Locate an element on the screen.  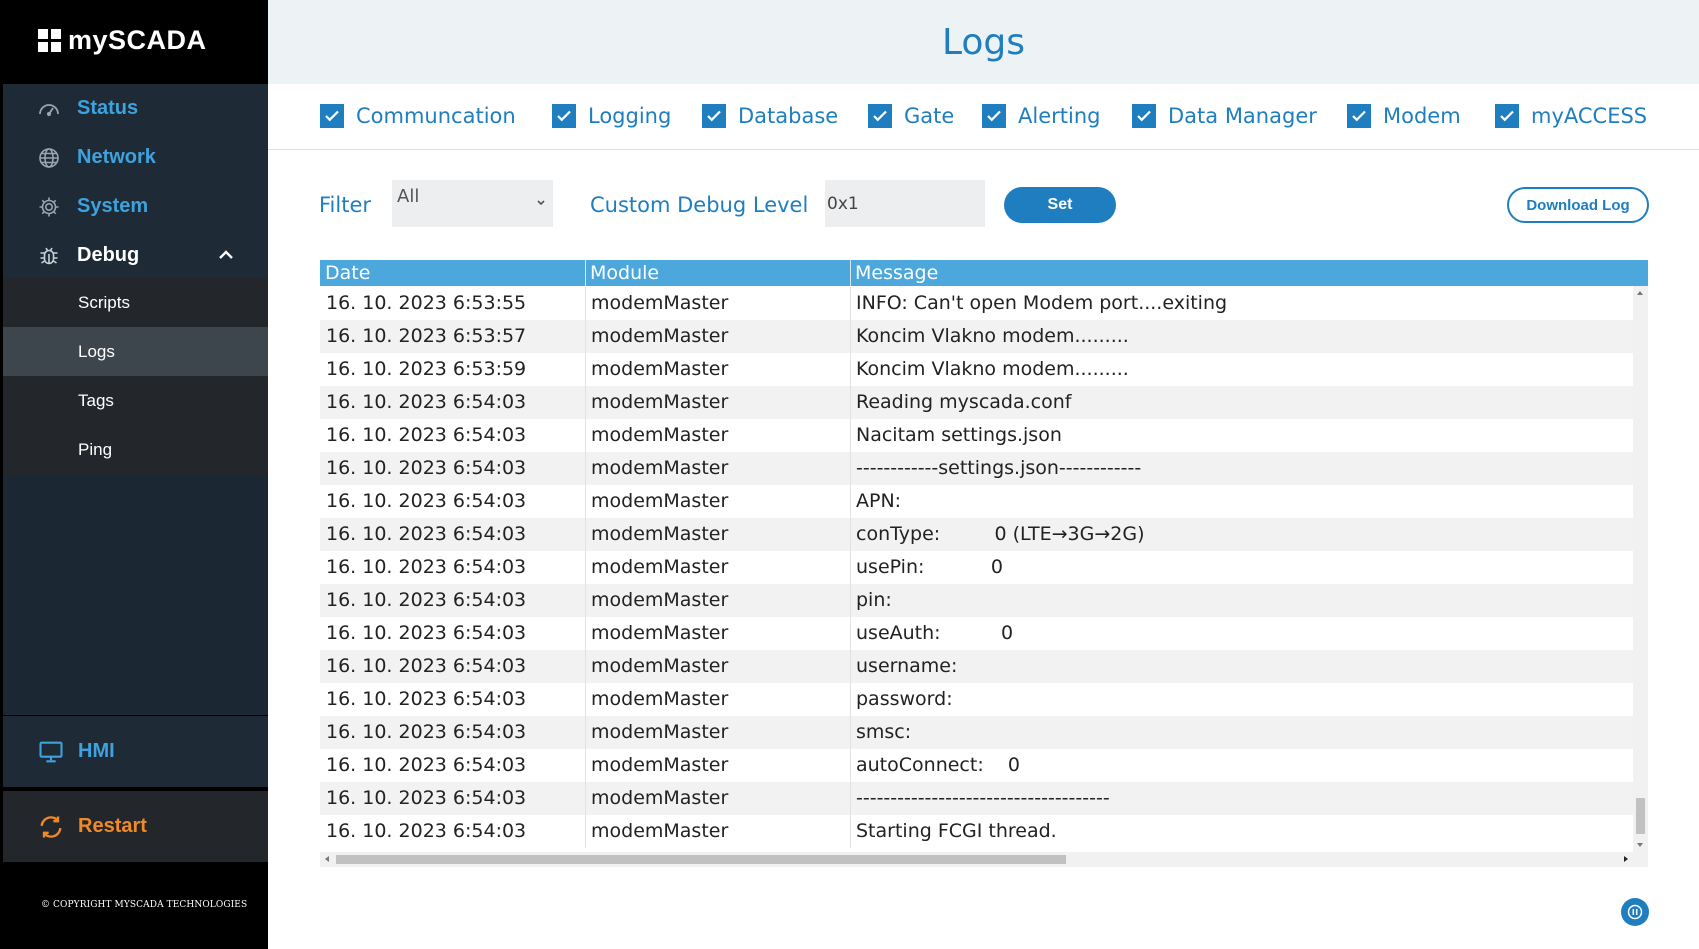
cell-message: autoConnect: 0 is located at coordinates (938, 765).